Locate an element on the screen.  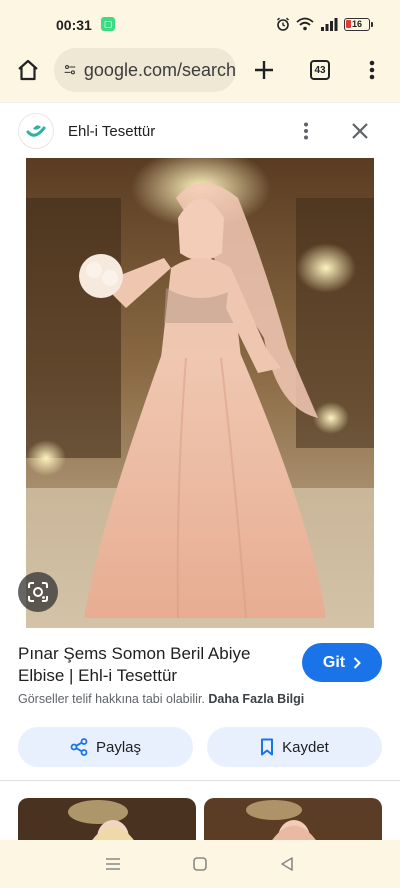
site-logo-icon is located at coordinates (36, 131).